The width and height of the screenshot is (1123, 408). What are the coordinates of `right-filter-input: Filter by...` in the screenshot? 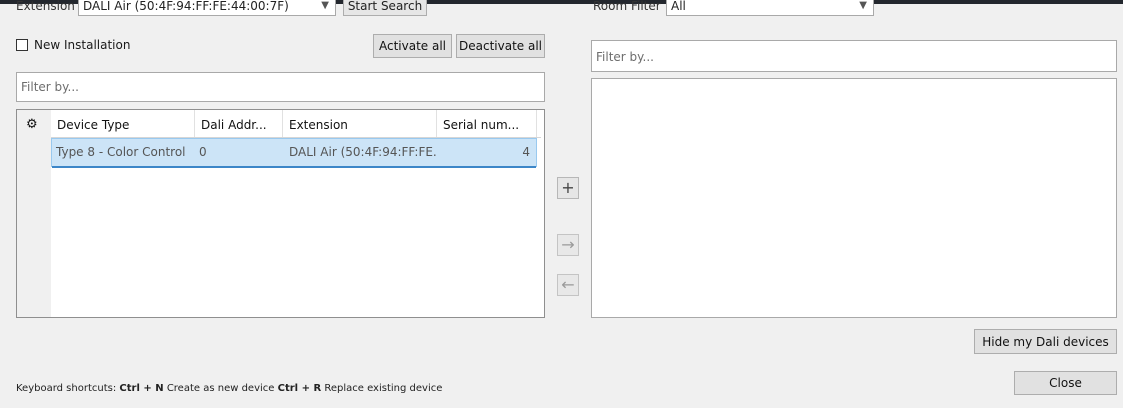 It's located at (854, 56).